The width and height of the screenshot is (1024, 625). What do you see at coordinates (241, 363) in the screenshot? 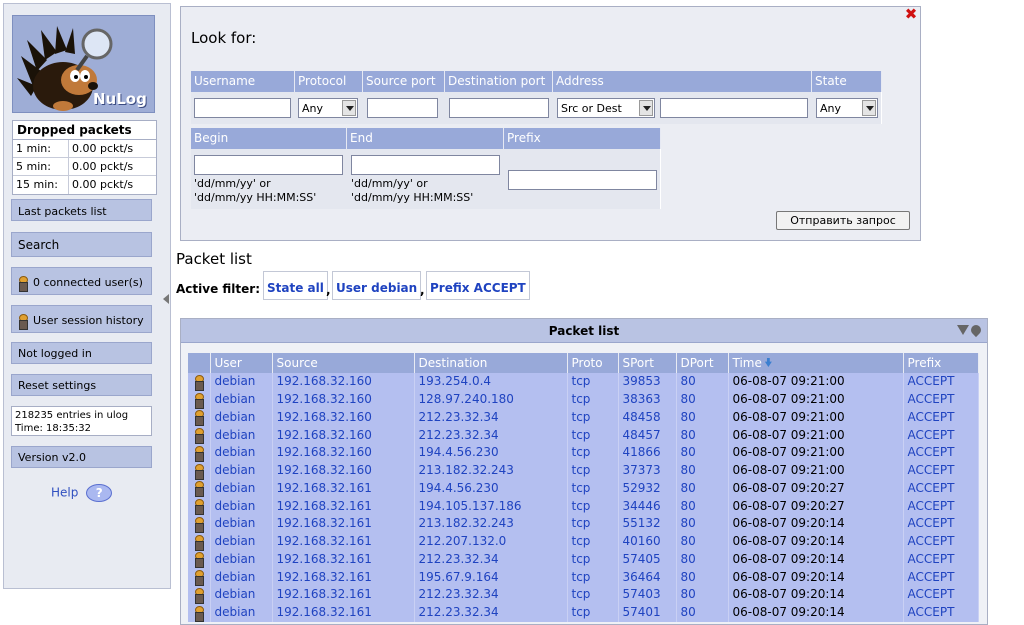
I see `column-header-user: User` at bounding box center [241, 363].